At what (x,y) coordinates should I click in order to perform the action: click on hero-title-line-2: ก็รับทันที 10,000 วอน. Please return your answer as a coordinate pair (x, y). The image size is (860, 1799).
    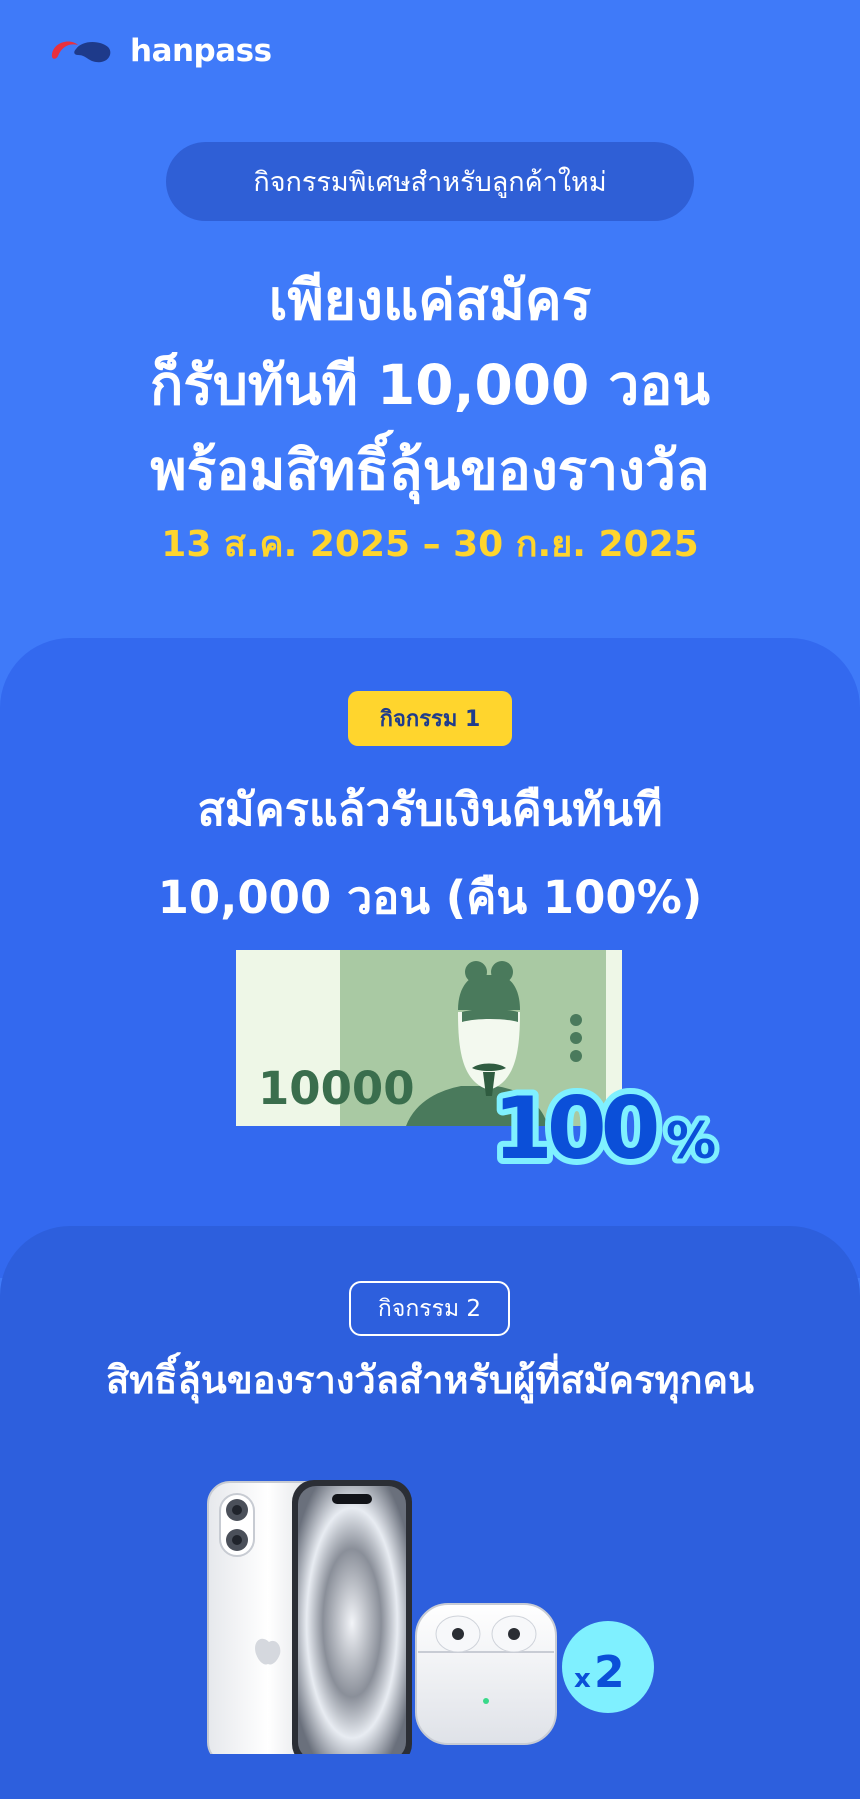
    Looking at the image, I should click on (430, 385).